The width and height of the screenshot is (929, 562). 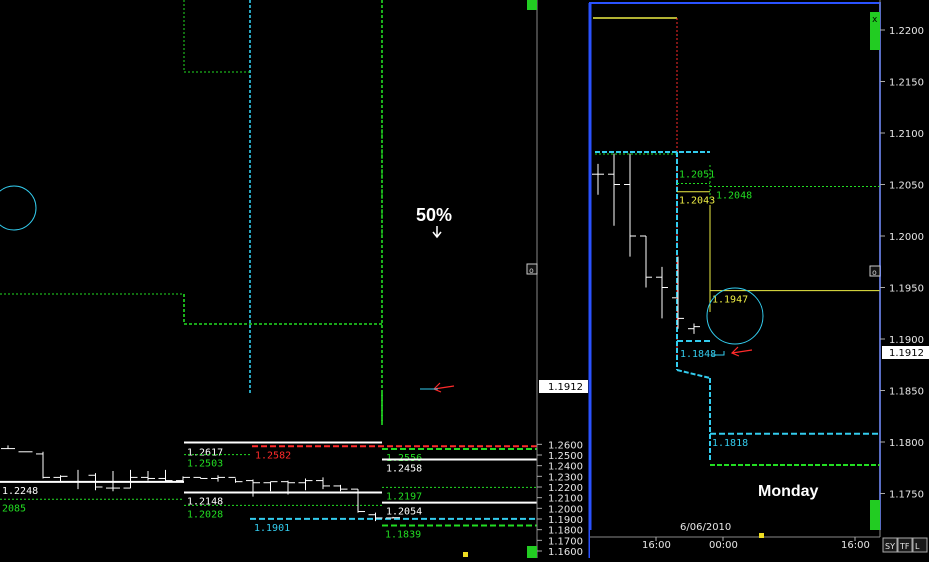 What do you see at coordinates (565, 445) in the screenshot?
I see `y-tick-label-left-0: 1.2600` at bounding box center [565, 445].